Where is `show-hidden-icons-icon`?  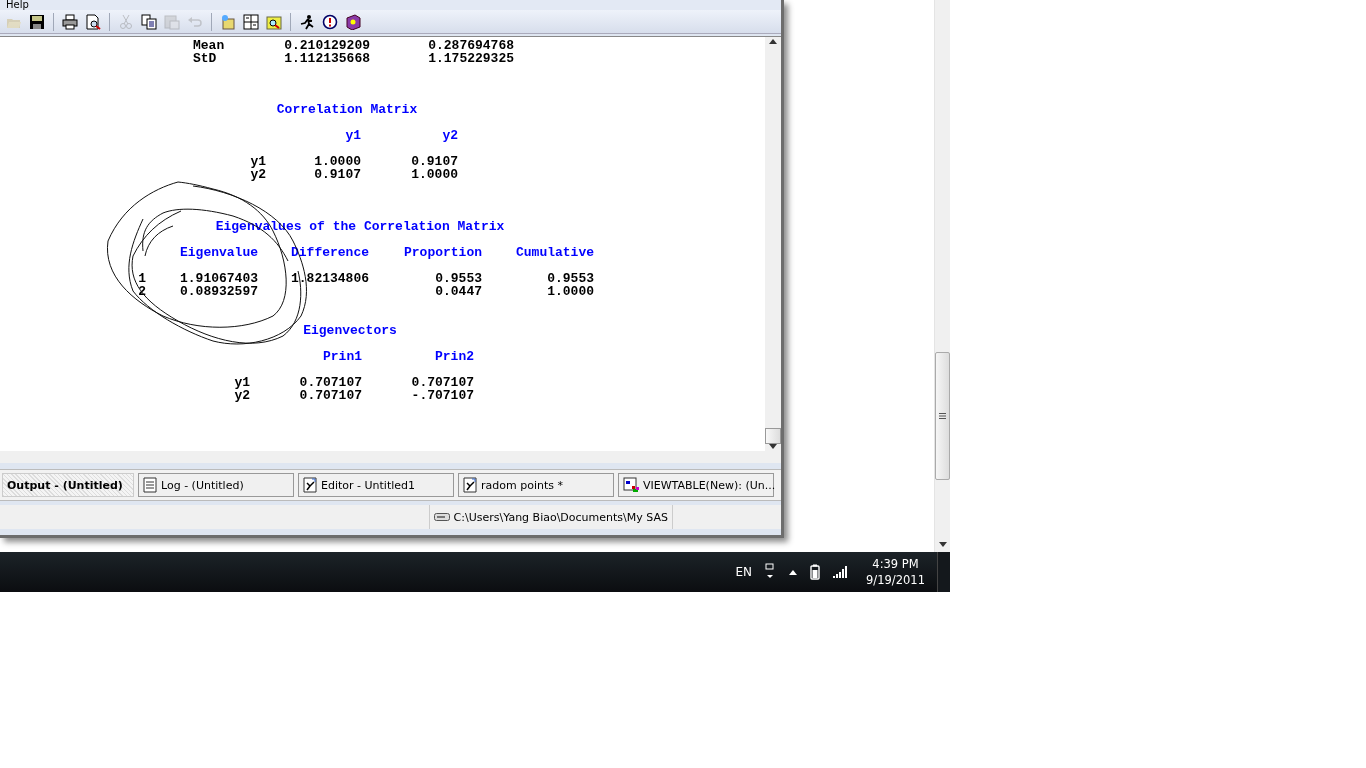 show-hidden-icons-icon is located at coordinates (793, 572).